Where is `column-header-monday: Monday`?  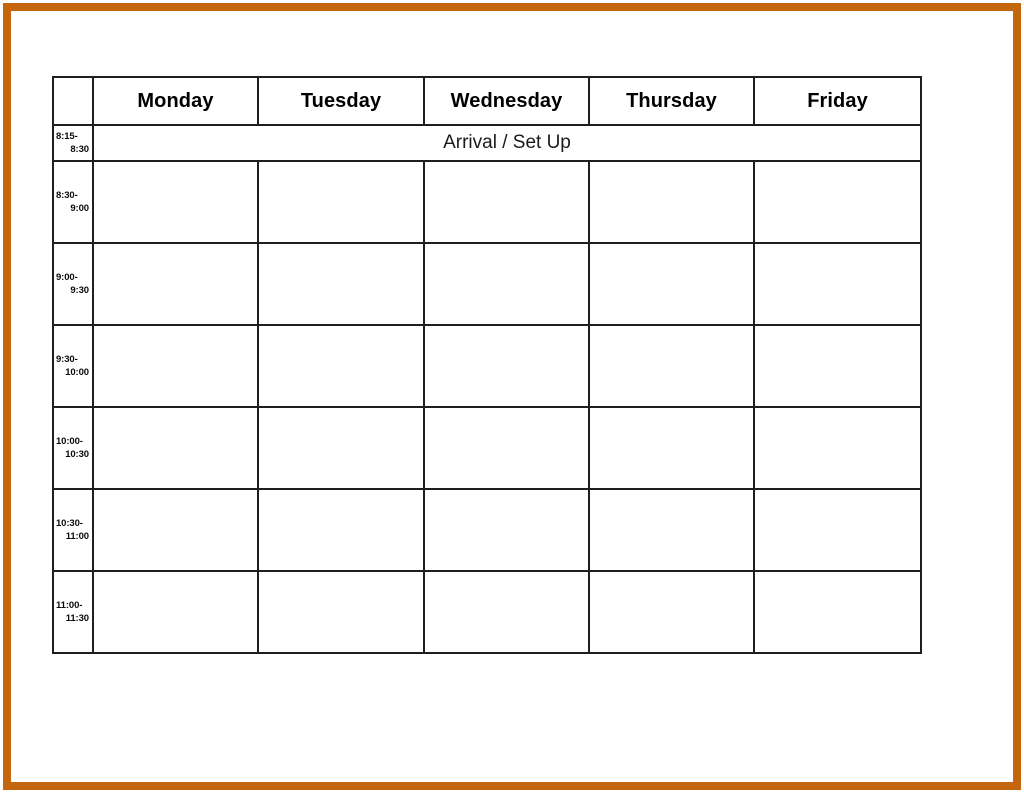 column-header-monday: Monday is located at coordinates (175, 101).